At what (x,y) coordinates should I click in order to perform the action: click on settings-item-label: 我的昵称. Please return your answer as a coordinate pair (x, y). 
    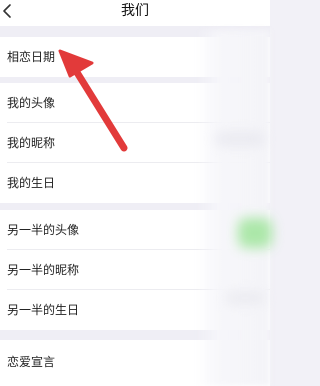
    Looking at the image, I should click on (31, 143).